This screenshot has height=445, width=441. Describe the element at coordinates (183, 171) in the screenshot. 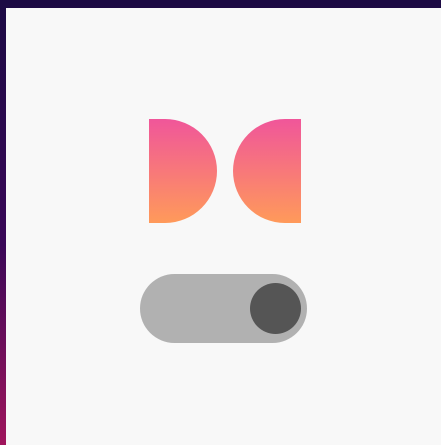

I see `logo-left-half-icon` at that location.